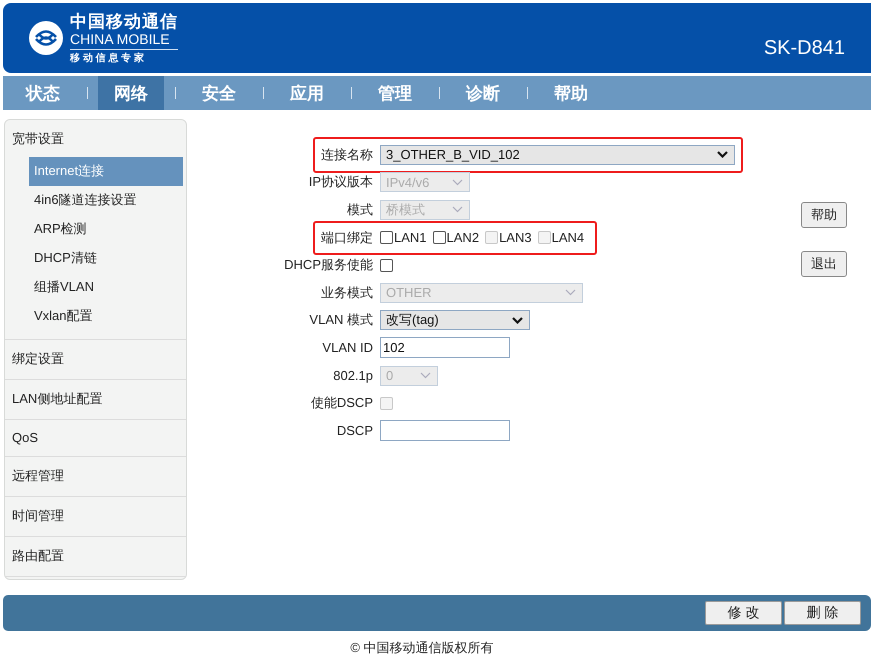  Describe the element at coordinates (354, 430) in the screenshot. I see `field-label: DSCP` at that location.